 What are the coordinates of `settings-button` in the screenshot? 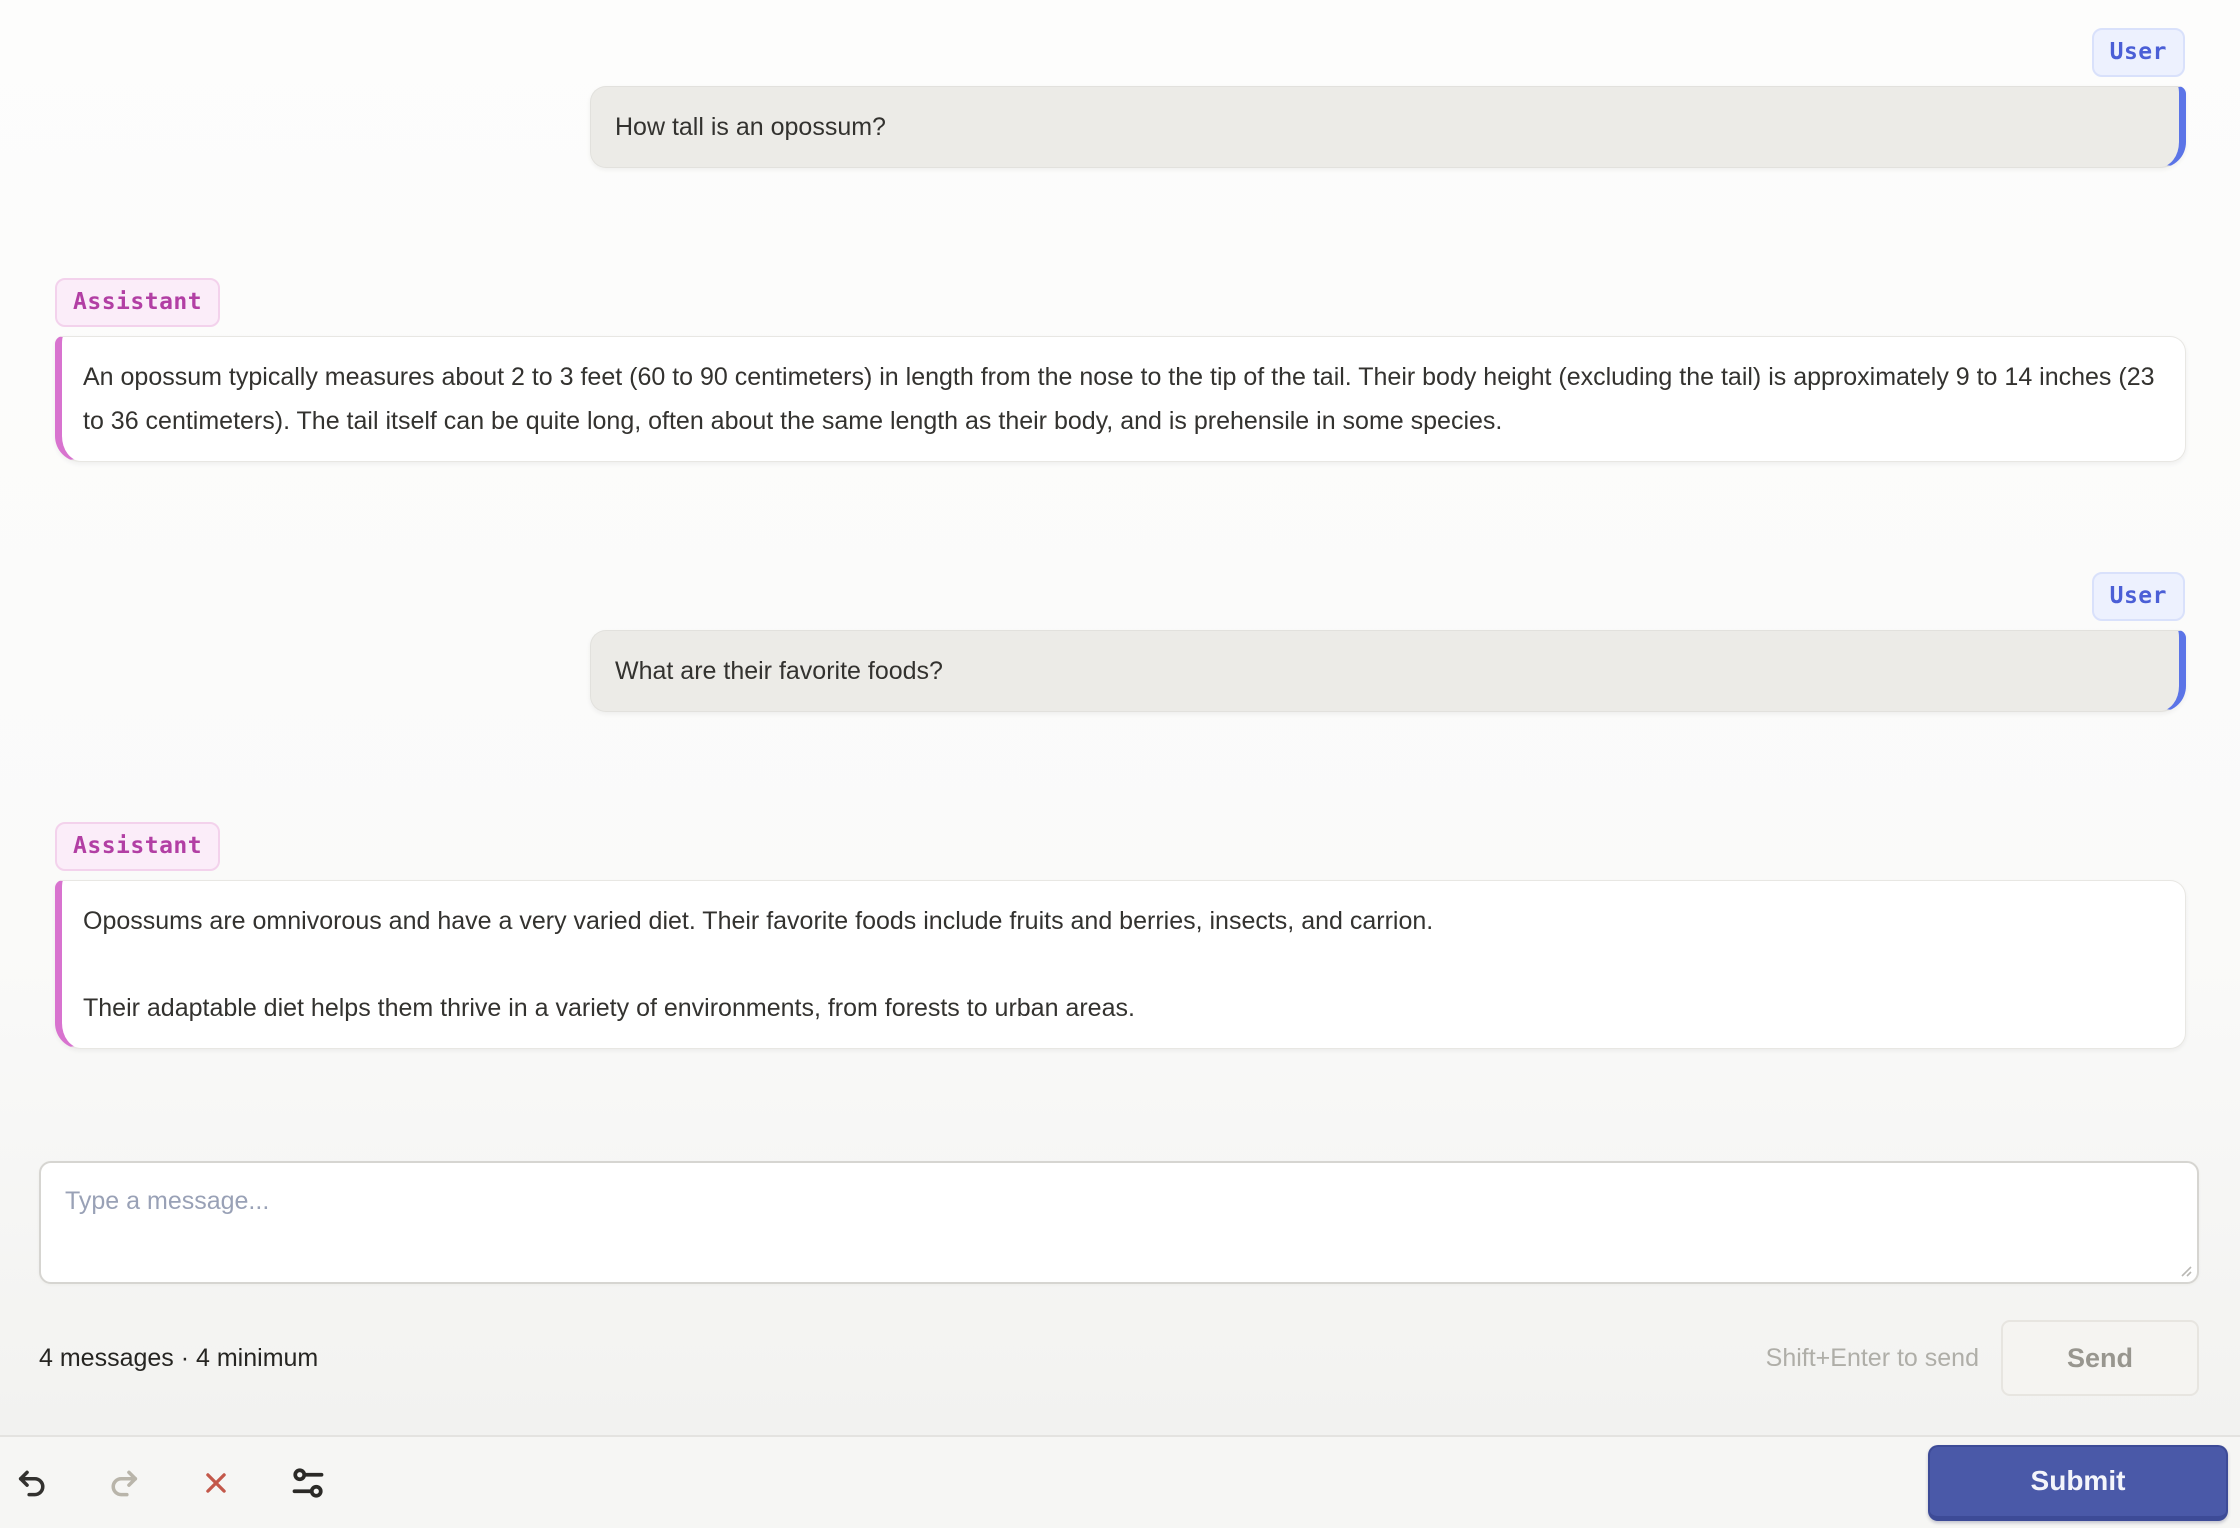 It's located at (308, 1483).